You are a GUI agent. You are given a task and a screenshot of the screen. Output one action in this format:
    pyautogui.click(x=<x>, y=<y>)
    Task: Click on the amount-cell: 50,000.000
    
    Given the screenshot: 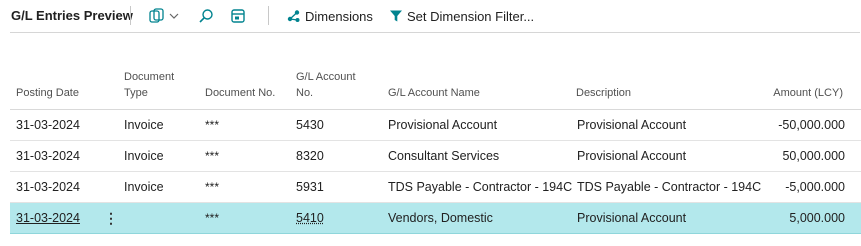 What is the action you would take?
    pyautogui.click(x=813, y=156)
    